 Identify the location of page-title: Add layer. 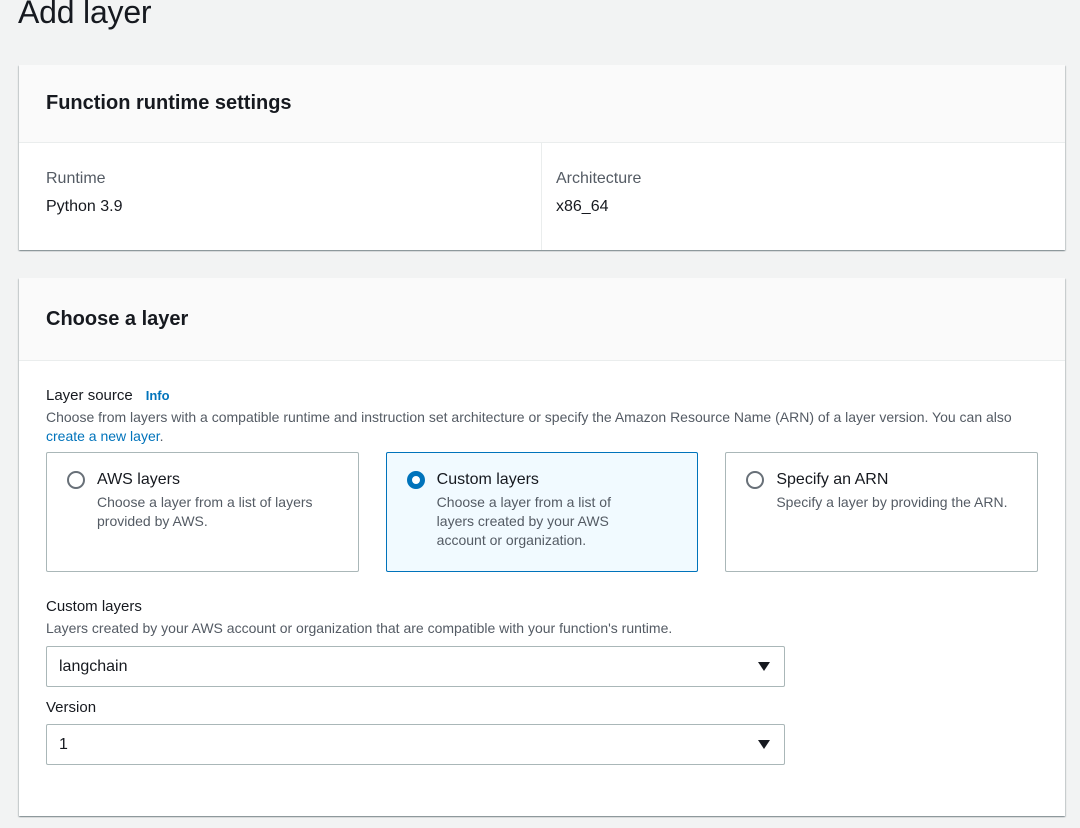
(85, 15).